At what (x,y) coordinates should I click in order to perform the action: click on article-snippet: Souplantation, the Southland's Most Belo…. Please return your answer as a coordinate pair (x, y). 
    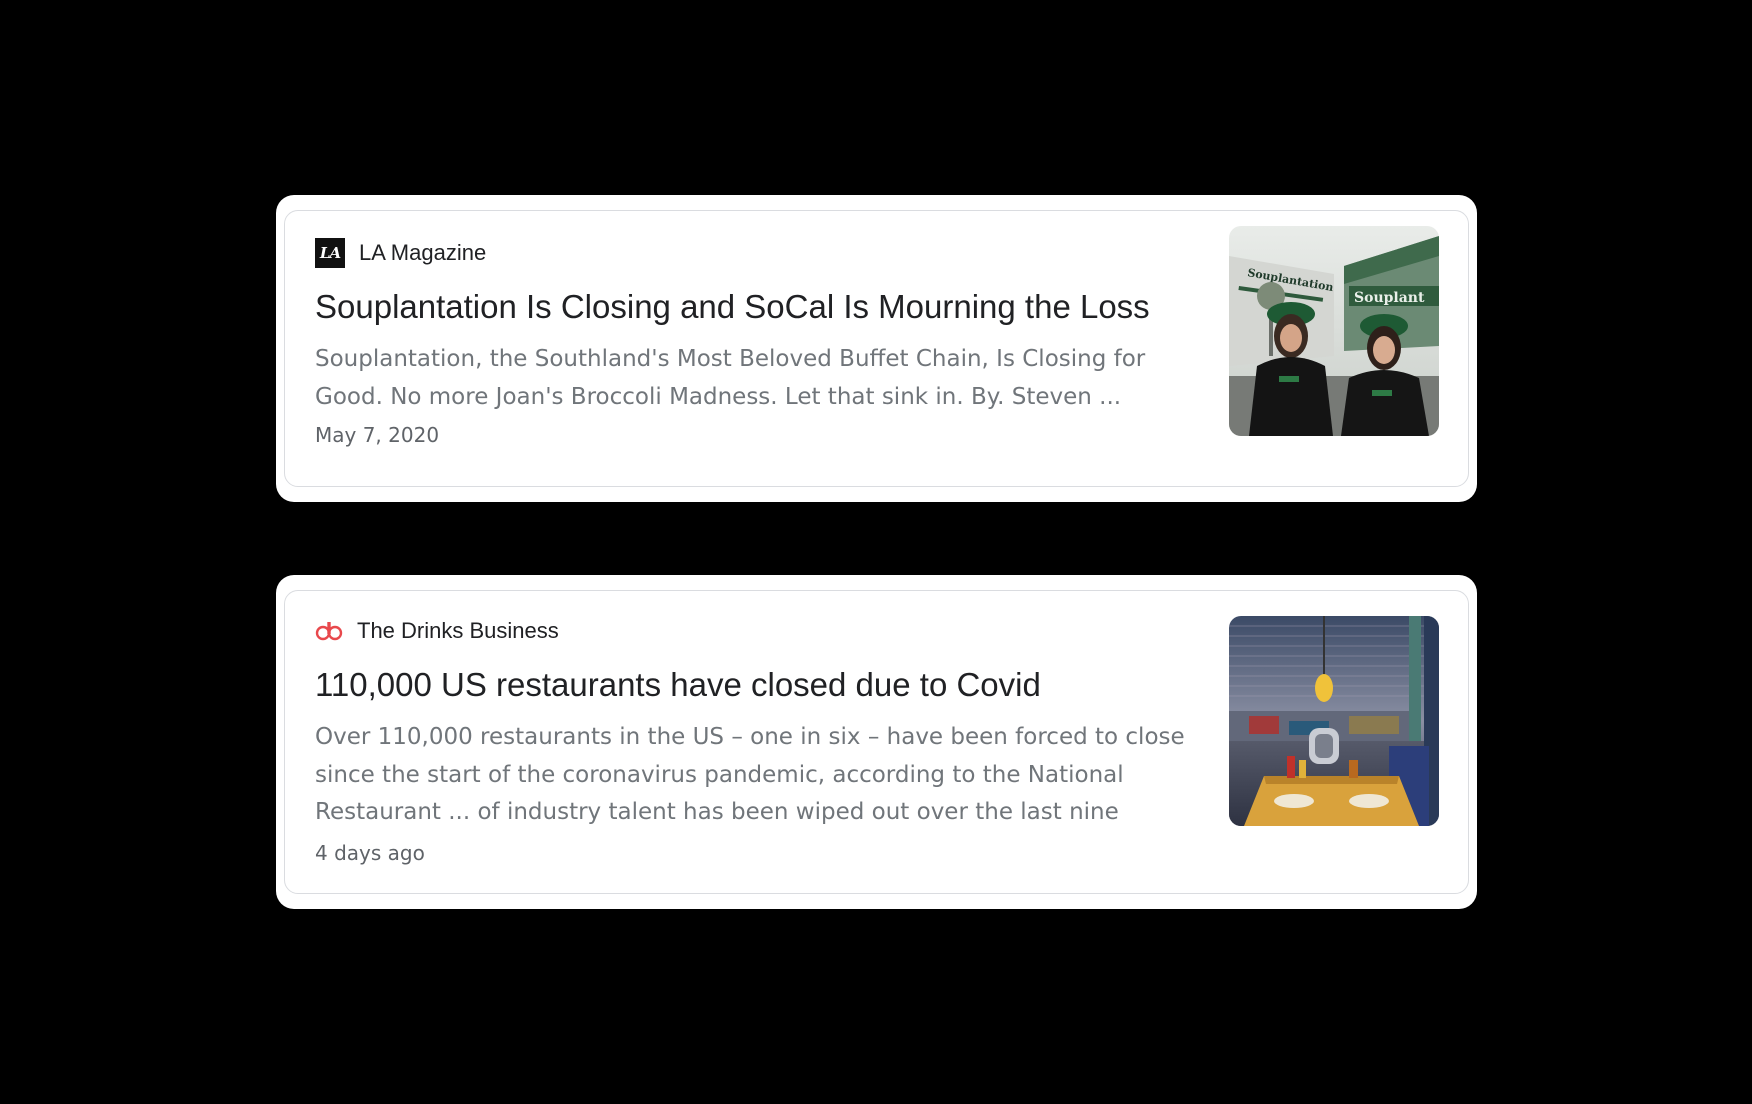
    Looking at the image, I should click on (730, 378).